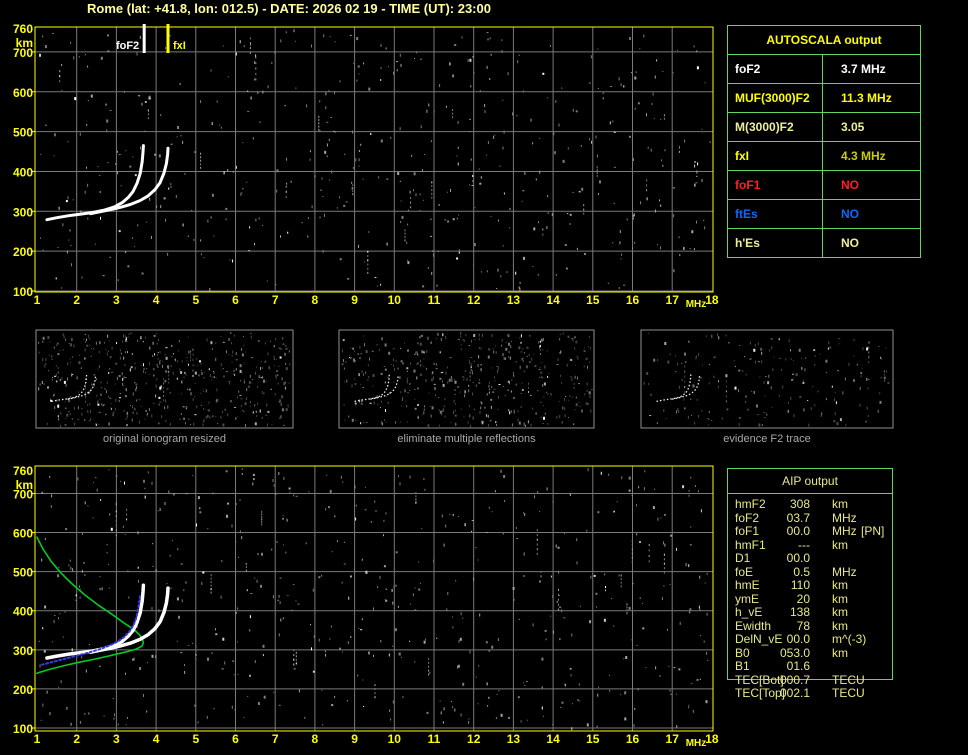 The width and height of the screenshot is (968, 755). I want to click on x-axis-tick-label: 5, so click(195, 739).